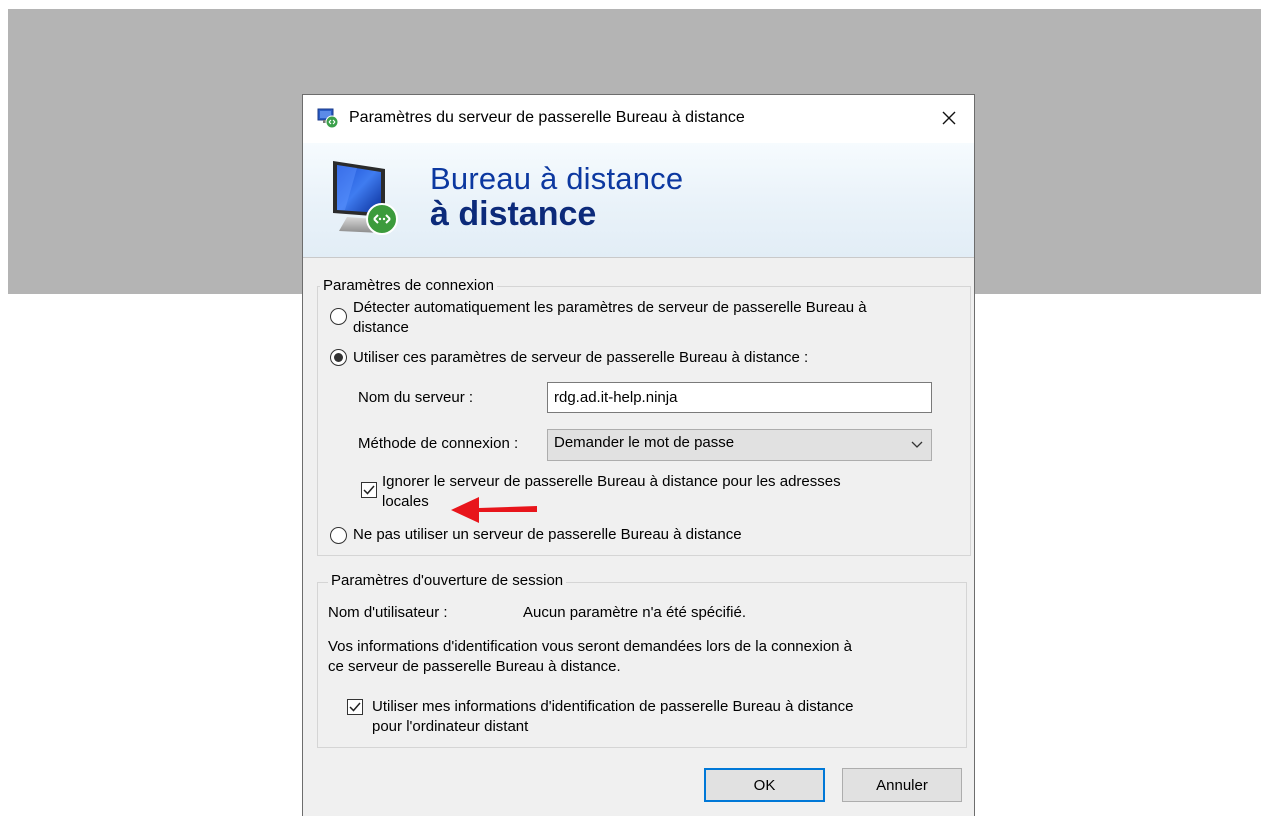 This screenshot has height=816, width=1261. What do you see at coordinates (739, 397) in the screenshot?
I see `server-name-input` at bounding box center [739, 397].